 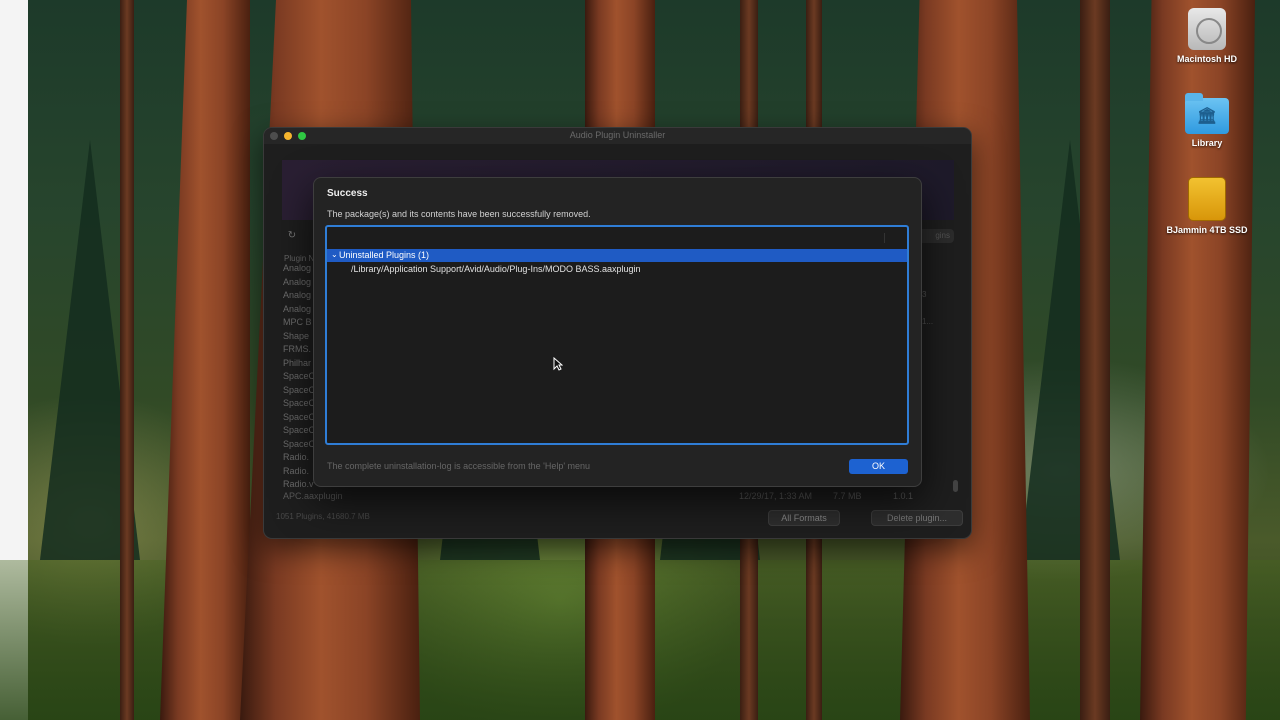 What do you see at coordinates (847, 496) in the screenshot?
I see `size-cell: 7.7 MB` at bounding box center [847, 496].